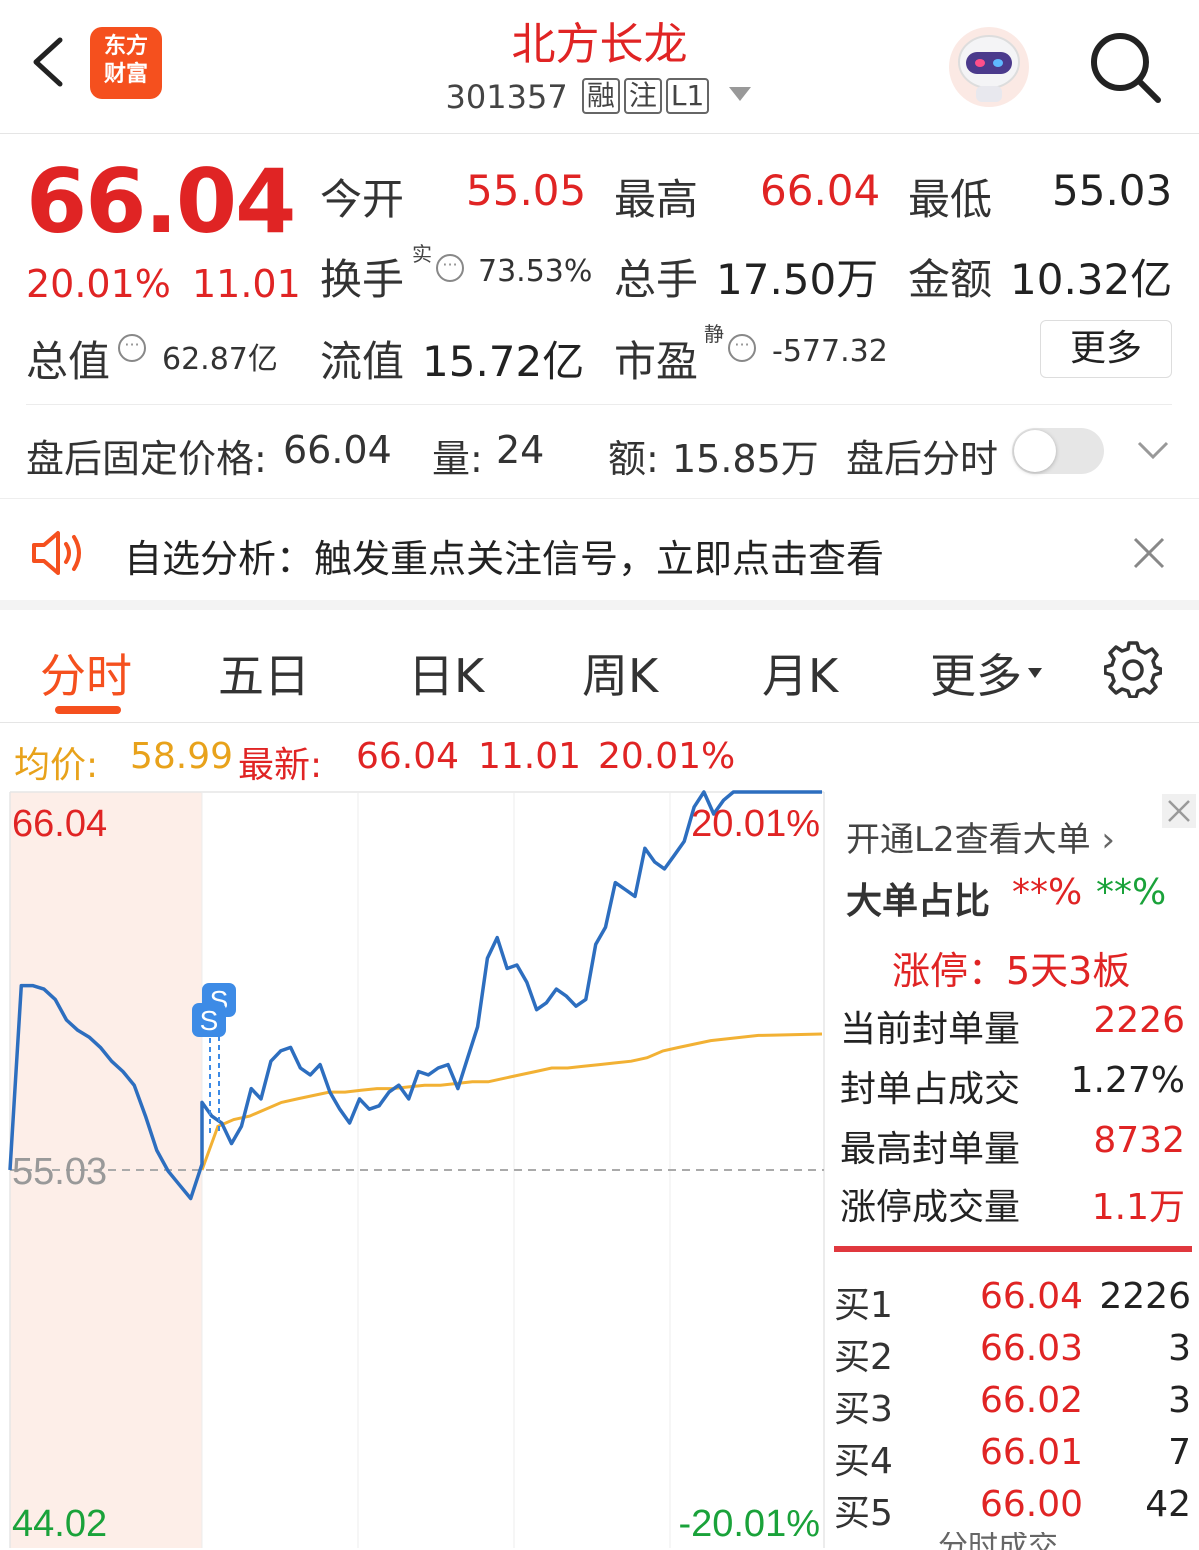  What do you see at coordinates (656, 199) in the screenshot?
I see `high-label: 最高` at bounding box center [656, 199].